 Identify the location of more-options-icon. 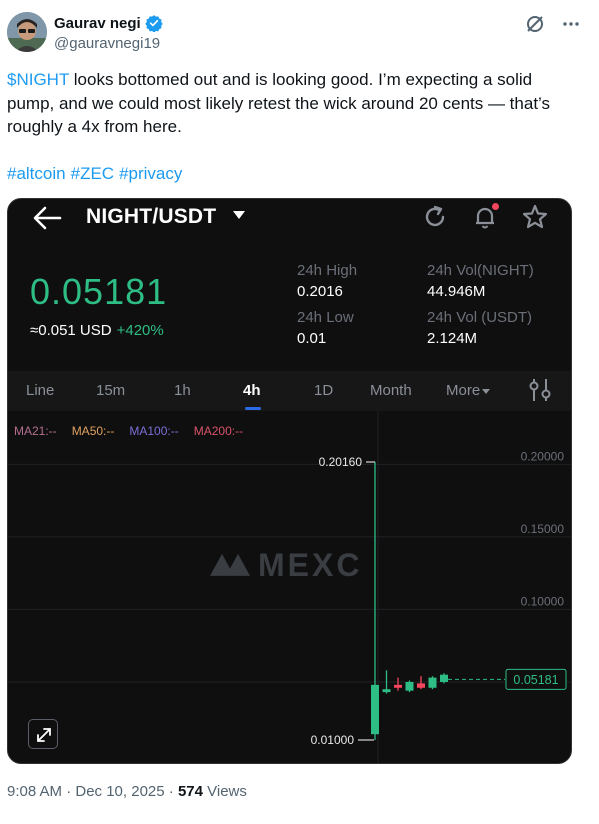
(571, 24).